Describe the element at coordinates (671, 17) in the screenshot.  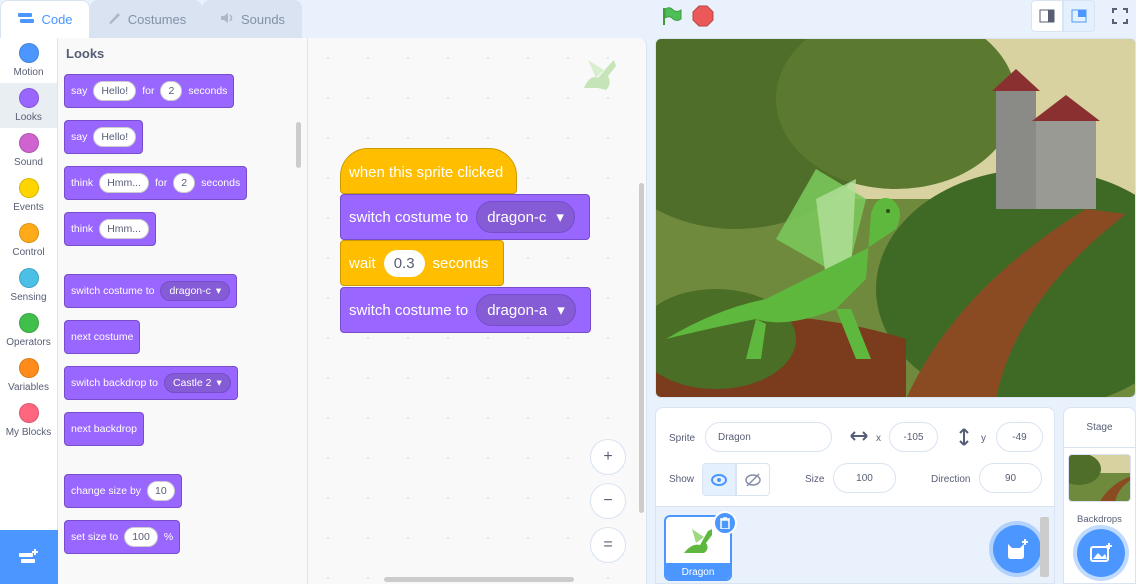
I see `green-flag-button` at that location.